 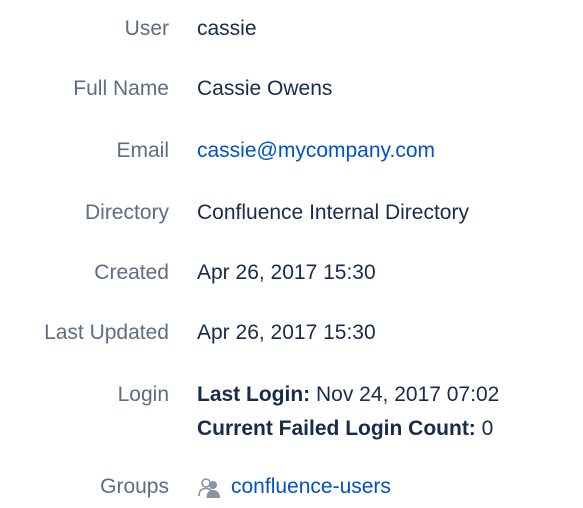 I want to click on email-row: Email cassie@mycompany.com, so click(x=291, y=151).